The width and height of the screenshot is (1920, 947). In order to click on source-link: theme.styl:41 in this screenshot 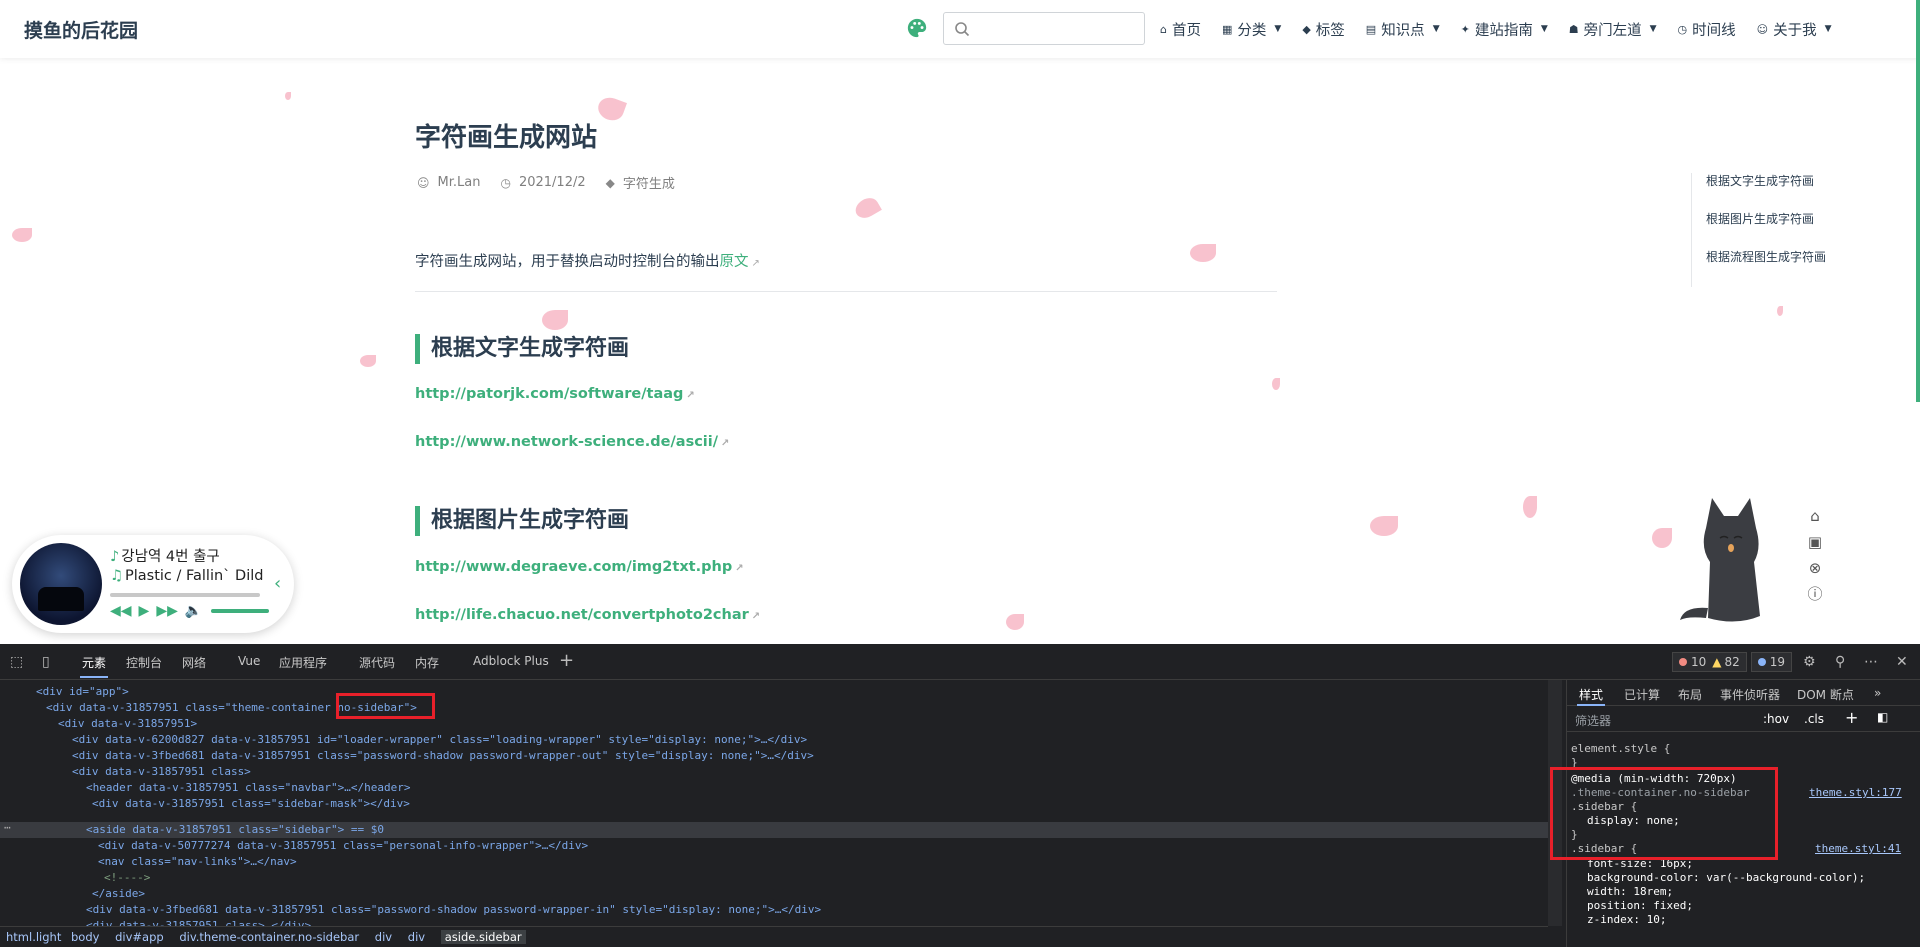, I will do `click(1858, 848)`.